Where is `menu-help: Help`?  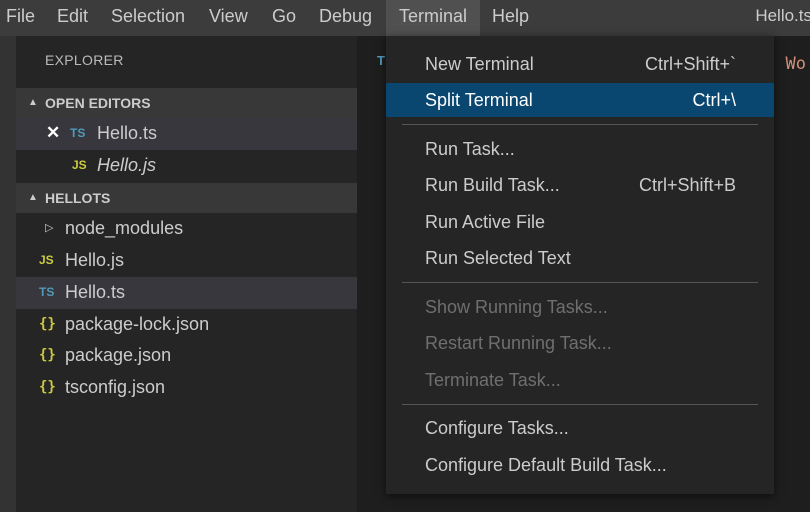 menu-help: Help is located at coordinates (510, 18).